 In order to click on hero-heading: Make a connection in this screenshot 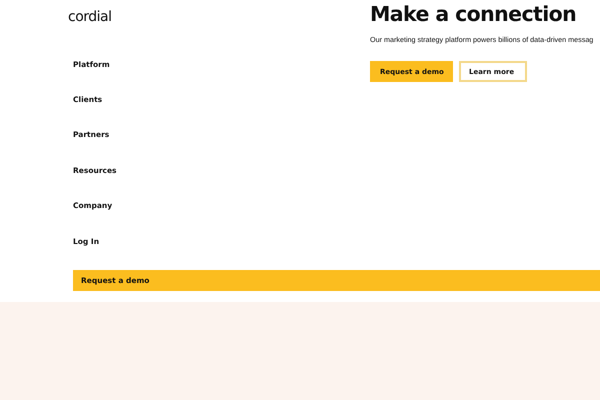, I will do `click(473, 14)`.